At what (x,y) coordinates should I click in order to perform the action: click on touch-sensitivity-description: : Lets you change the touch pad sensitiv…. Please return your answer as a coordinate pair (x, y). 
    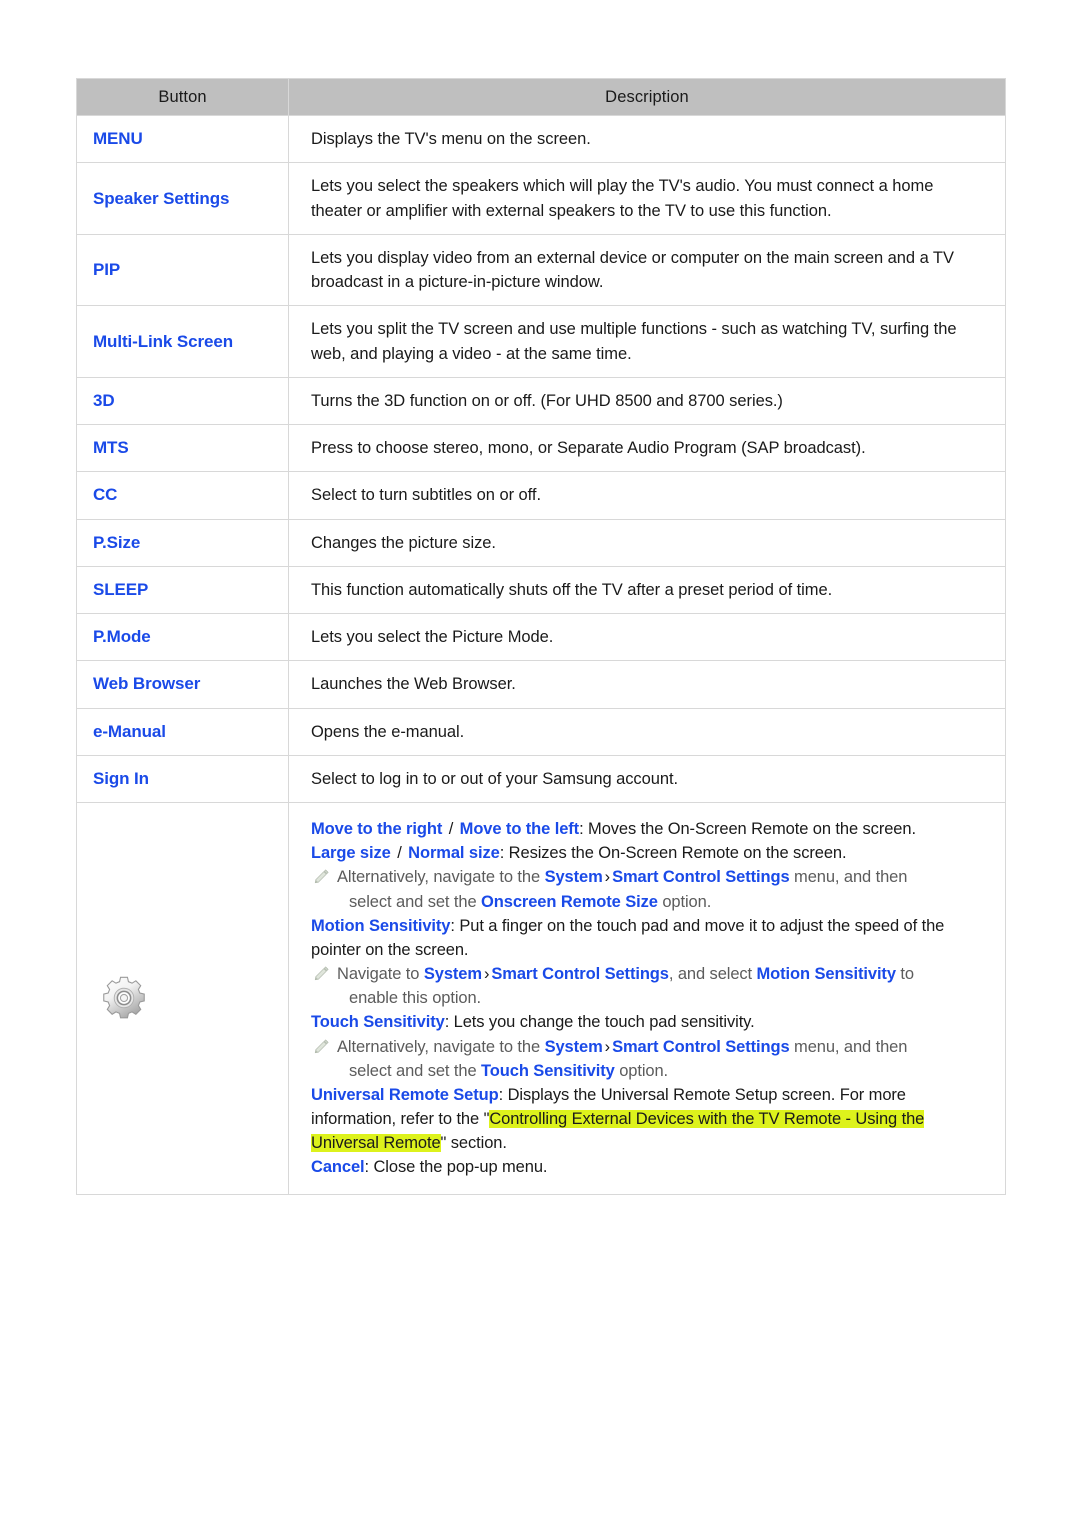
    Looking at the image, I should click on (599, 1022).